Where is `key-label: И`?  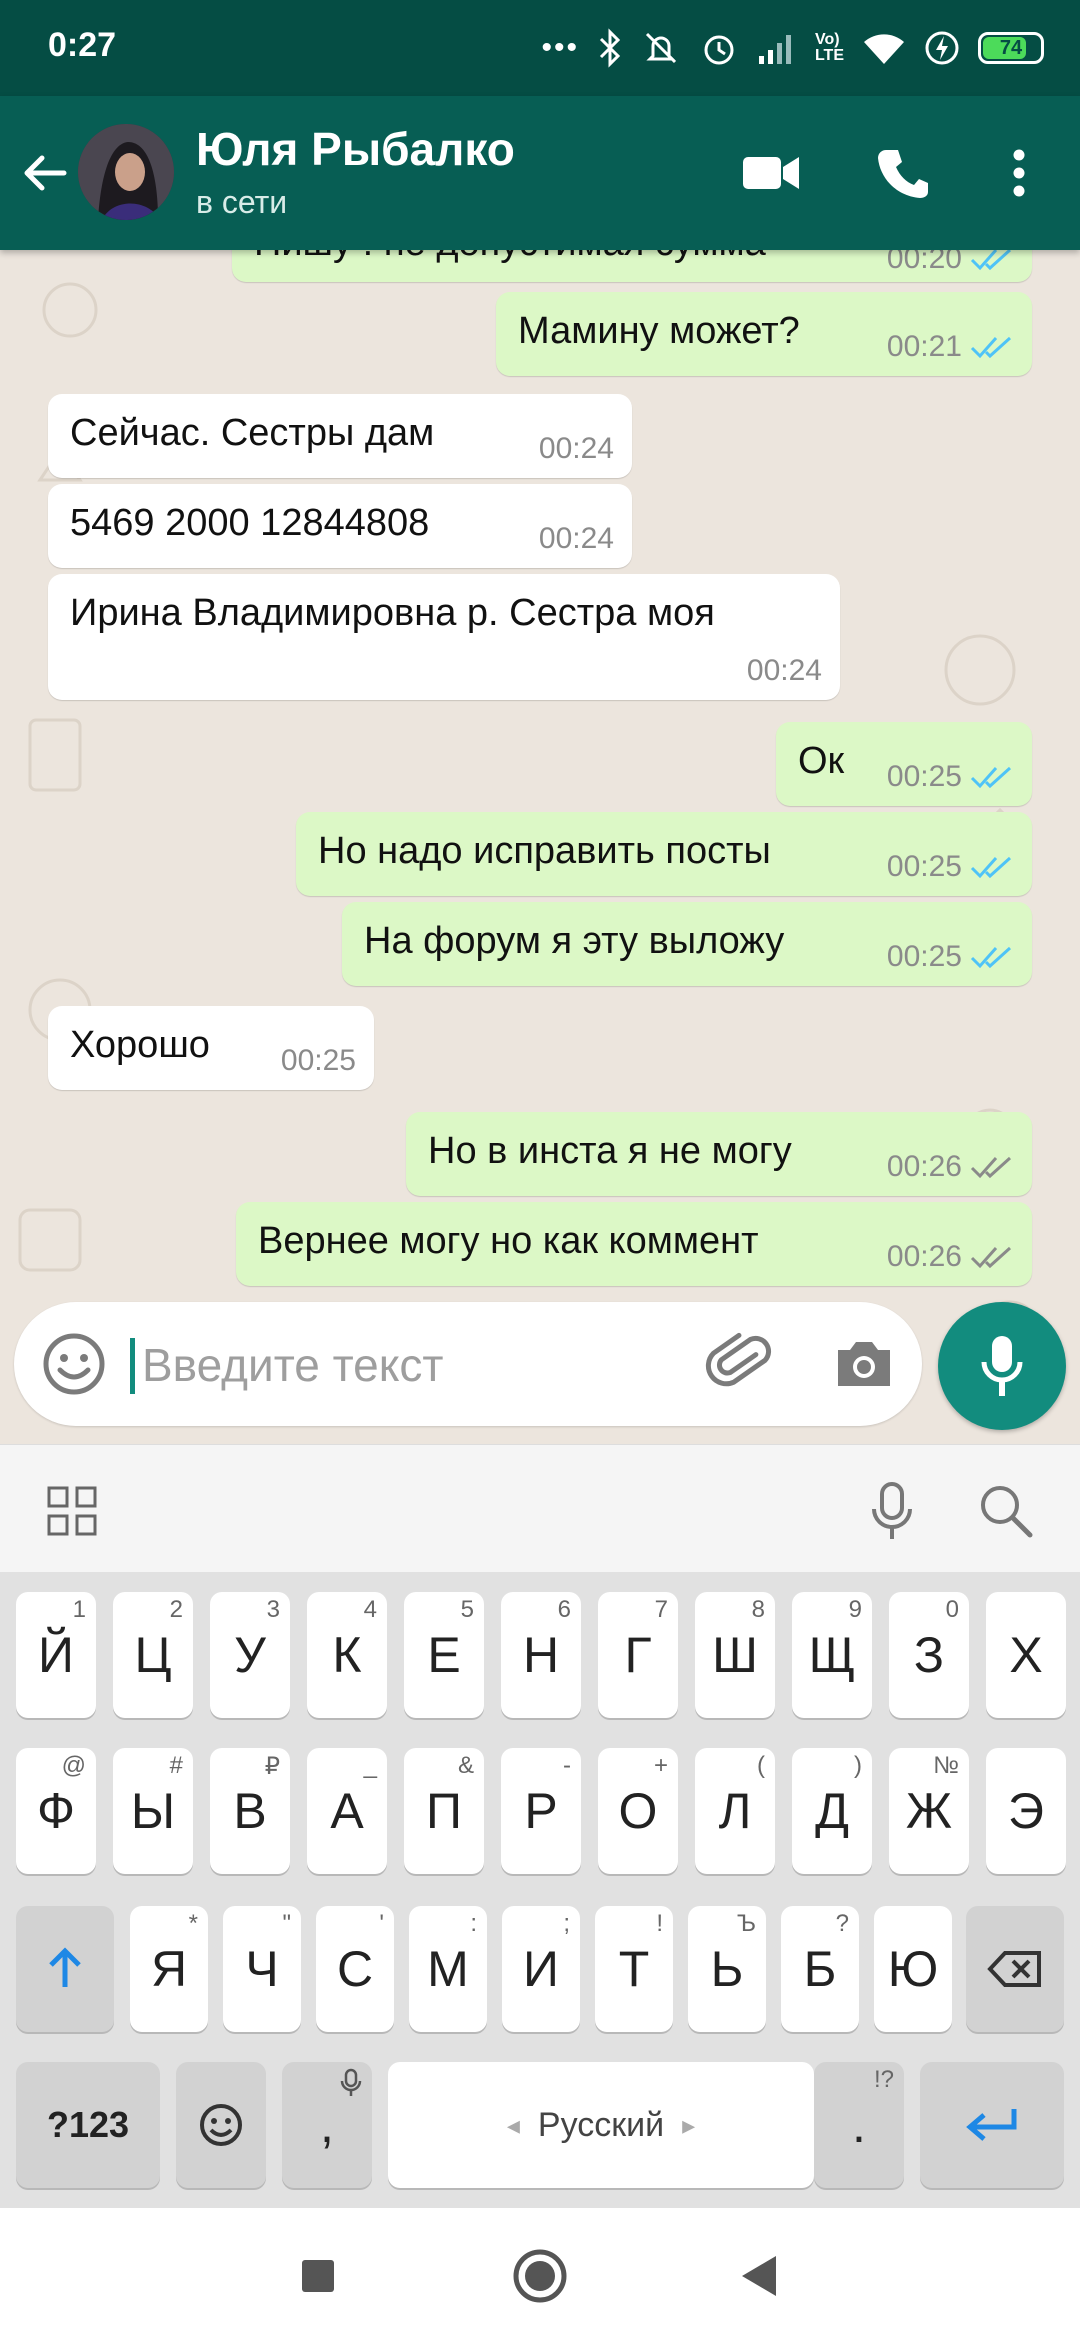 key-label: И is located at coordinates (541, 1969).